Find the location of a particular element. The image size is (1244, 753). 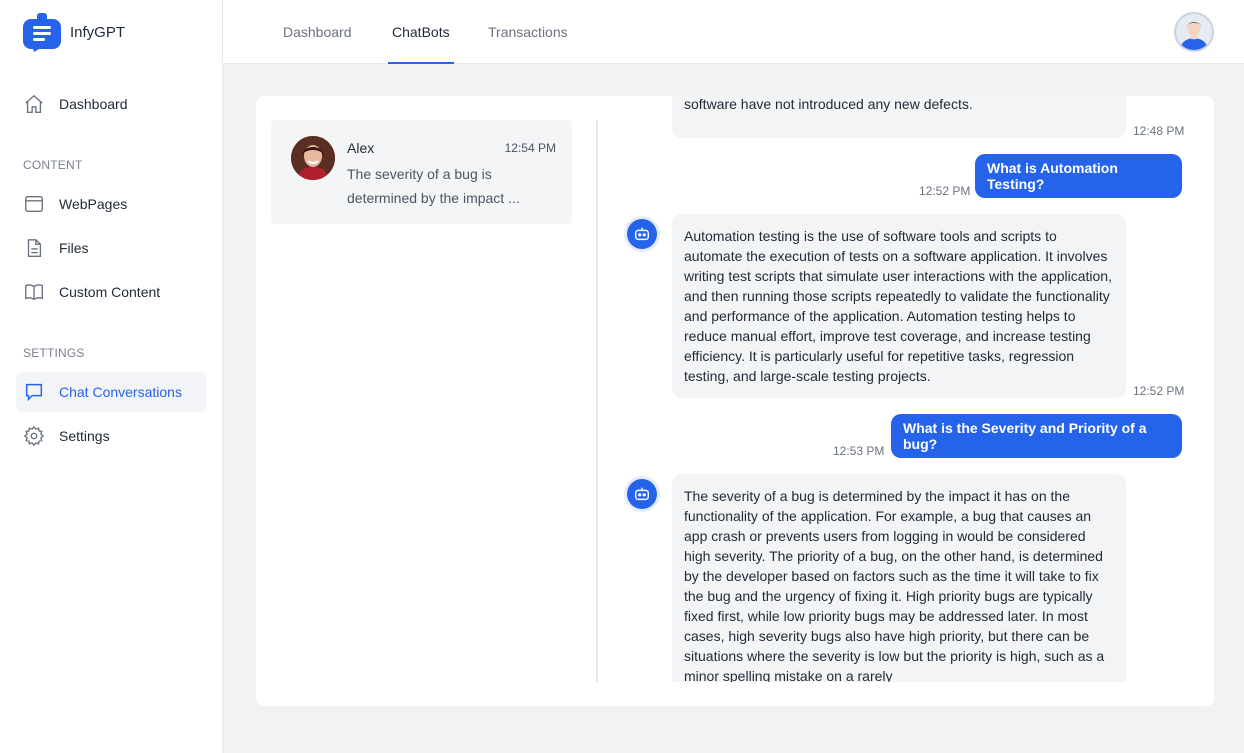

conversation-avatar is located at coordinates (313, 158).